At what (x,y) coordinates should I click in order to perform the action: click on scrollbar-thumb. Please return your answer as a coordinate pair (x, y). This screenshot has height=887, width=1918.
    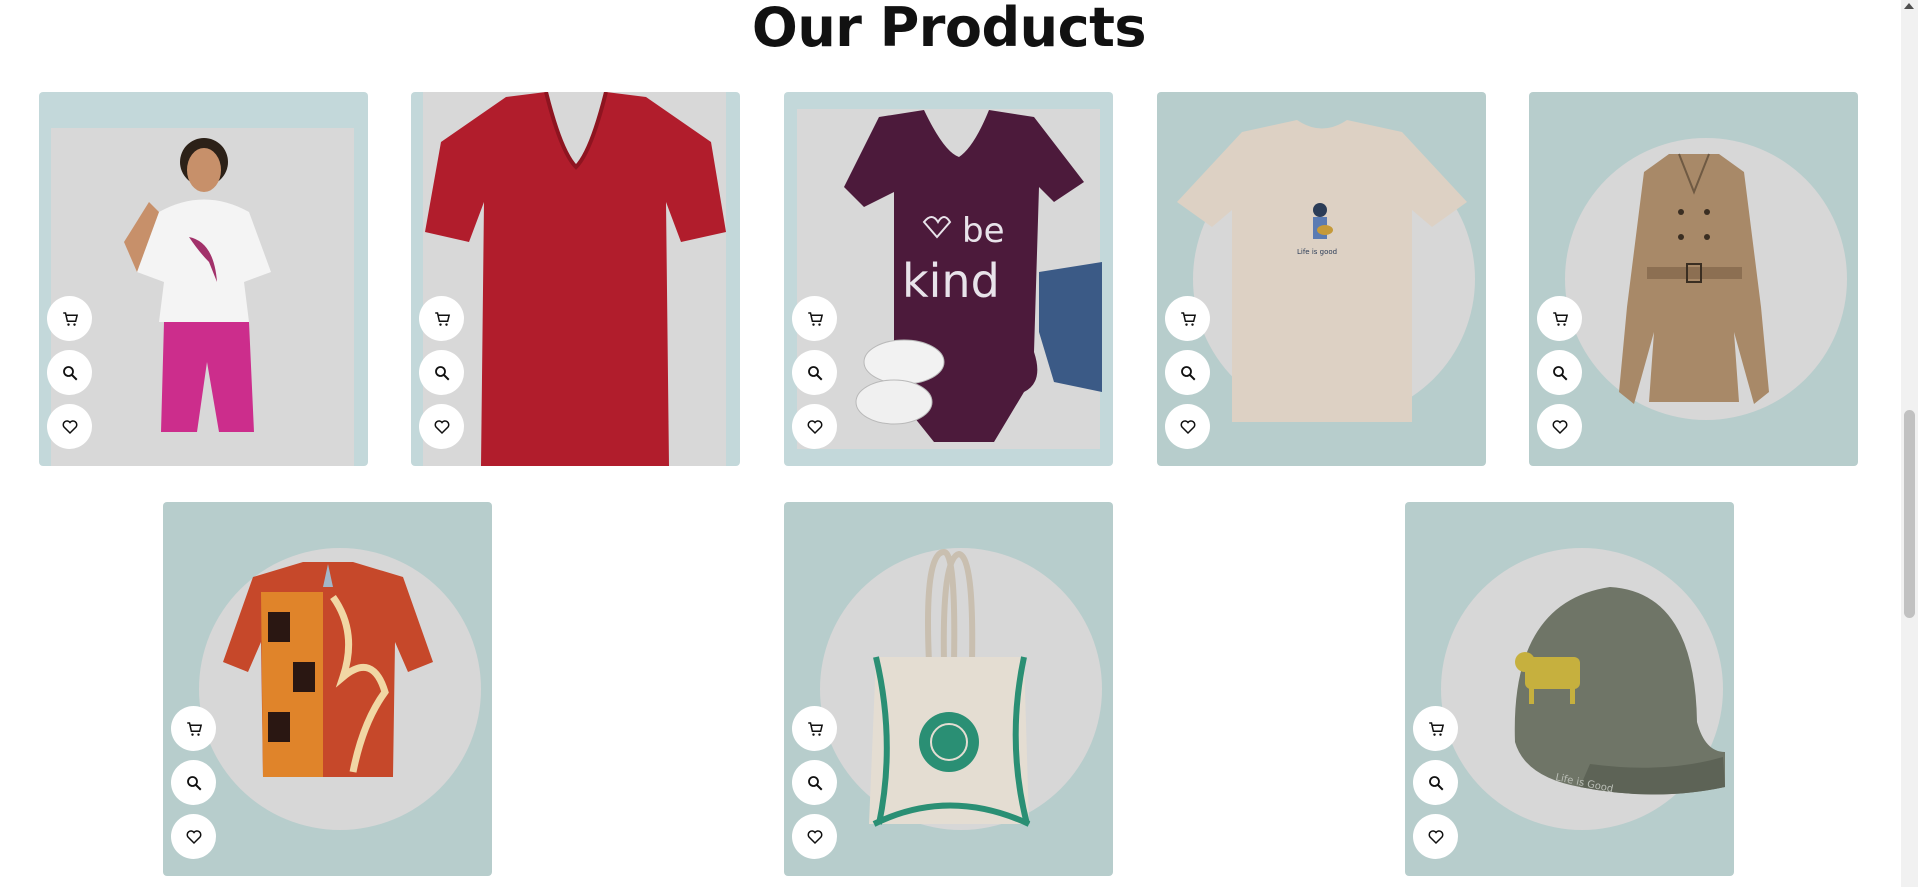
    Looking at the image, I should click on (1909, 514).